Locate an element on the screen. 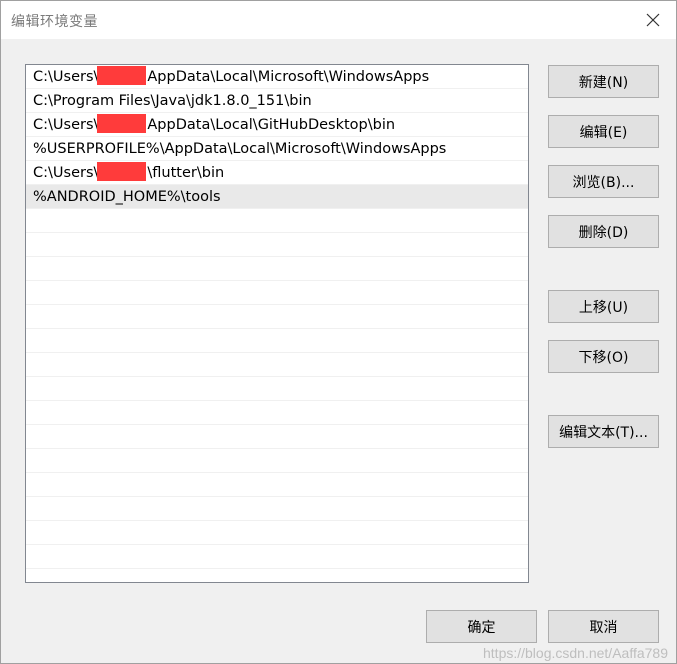 The height and width of the screenshot is (664, 677). path-text: C:\Program Files\Java\jdk1.8.0_151\bin is located at coordinates (172, 101).